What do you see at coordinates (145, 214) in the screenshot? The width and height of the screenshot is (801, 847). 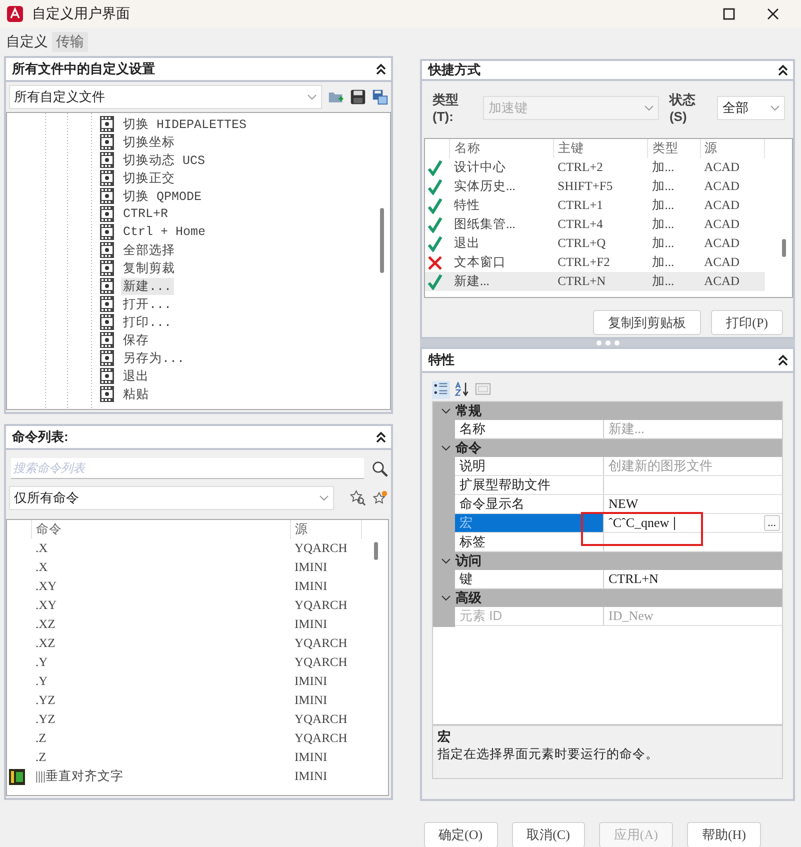 I see `tree-item: CTRL+R` at bounding box center [145, 214].